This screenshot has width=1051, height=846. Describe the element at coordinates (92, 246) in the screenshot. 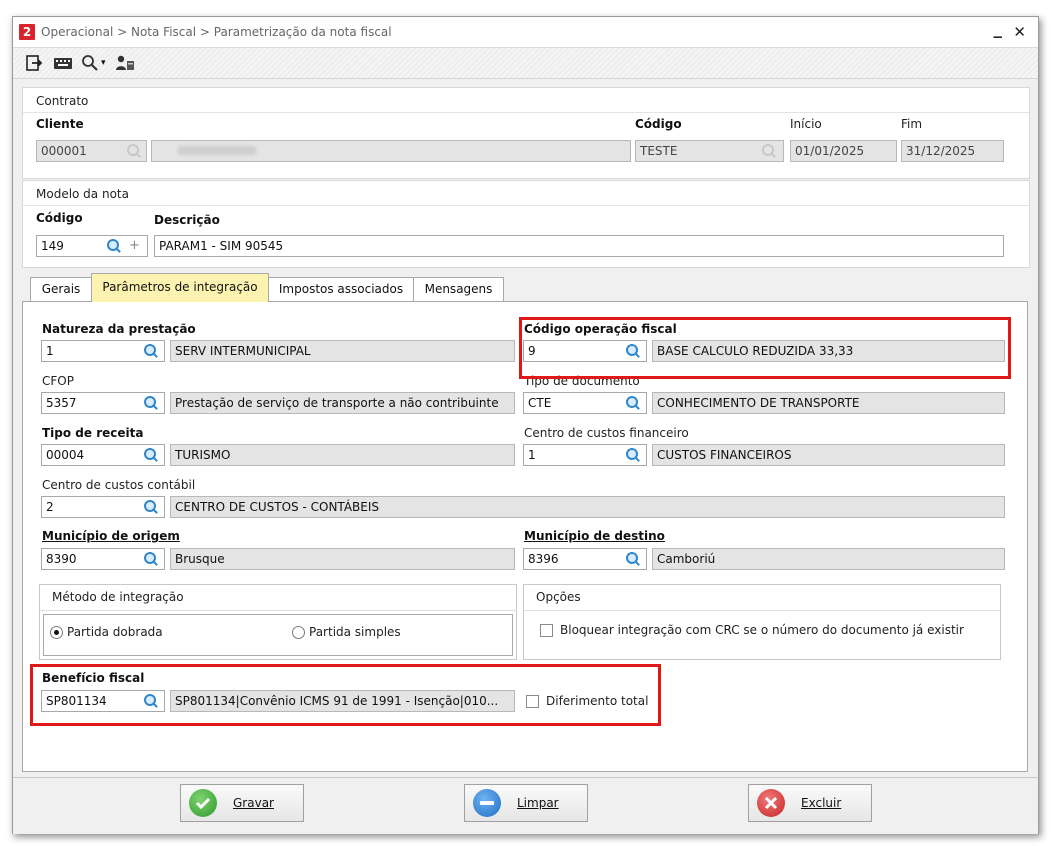

I see `modelo-codigo-field: 149 +` at that location.